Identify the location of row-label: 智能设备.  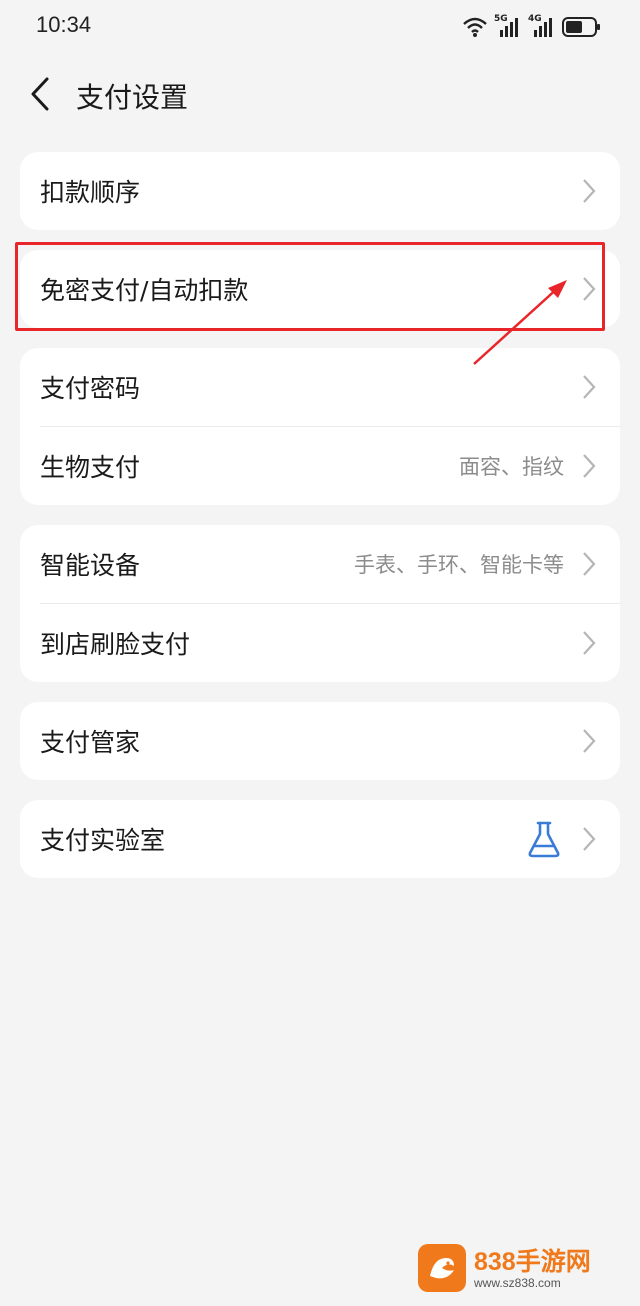
(90, 565).